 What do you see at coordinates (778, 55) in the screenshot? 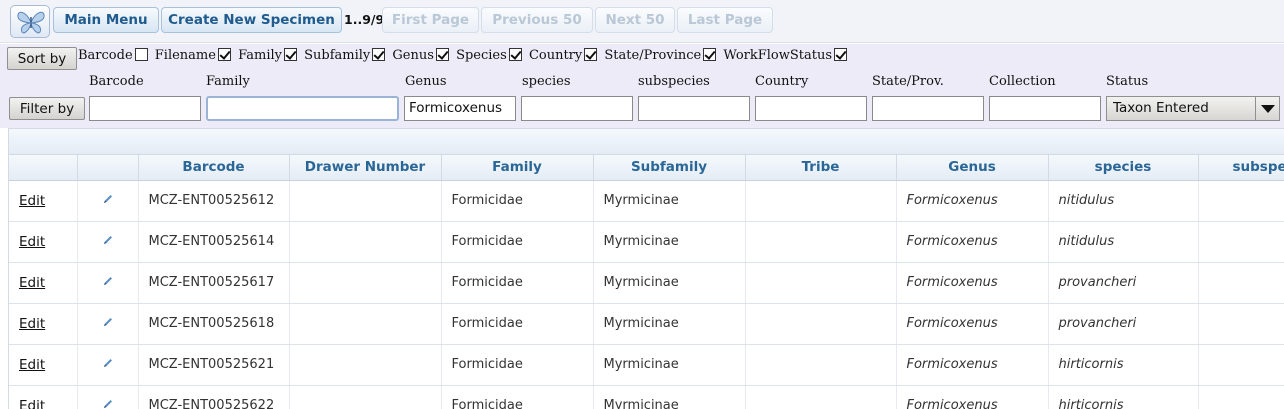
I see `sort-label-workflowstatus: WorkFlowStatus` at bounding box center [778, 55].